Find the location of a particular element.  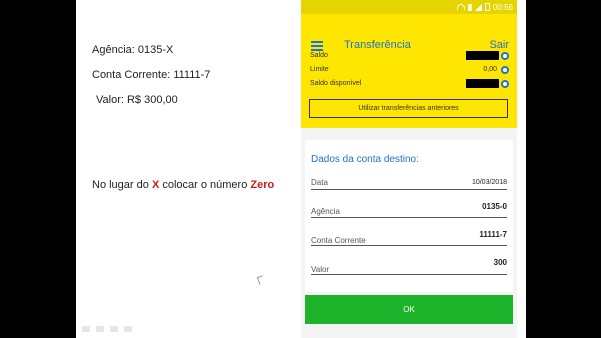

more-icon is located at coordinates (128, 329).